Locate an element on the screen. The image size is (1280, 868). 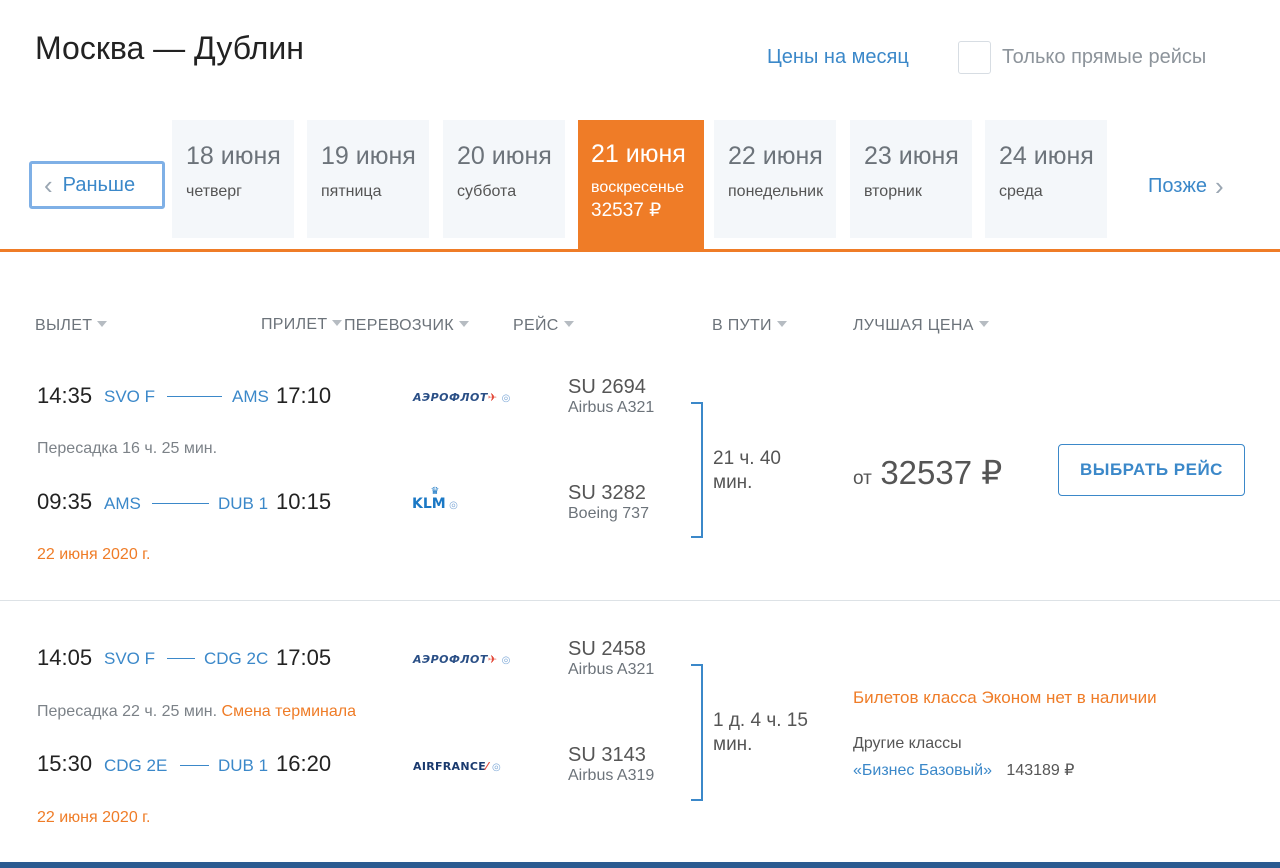
later-button: Позже › is located at coordinates (1186, 186).